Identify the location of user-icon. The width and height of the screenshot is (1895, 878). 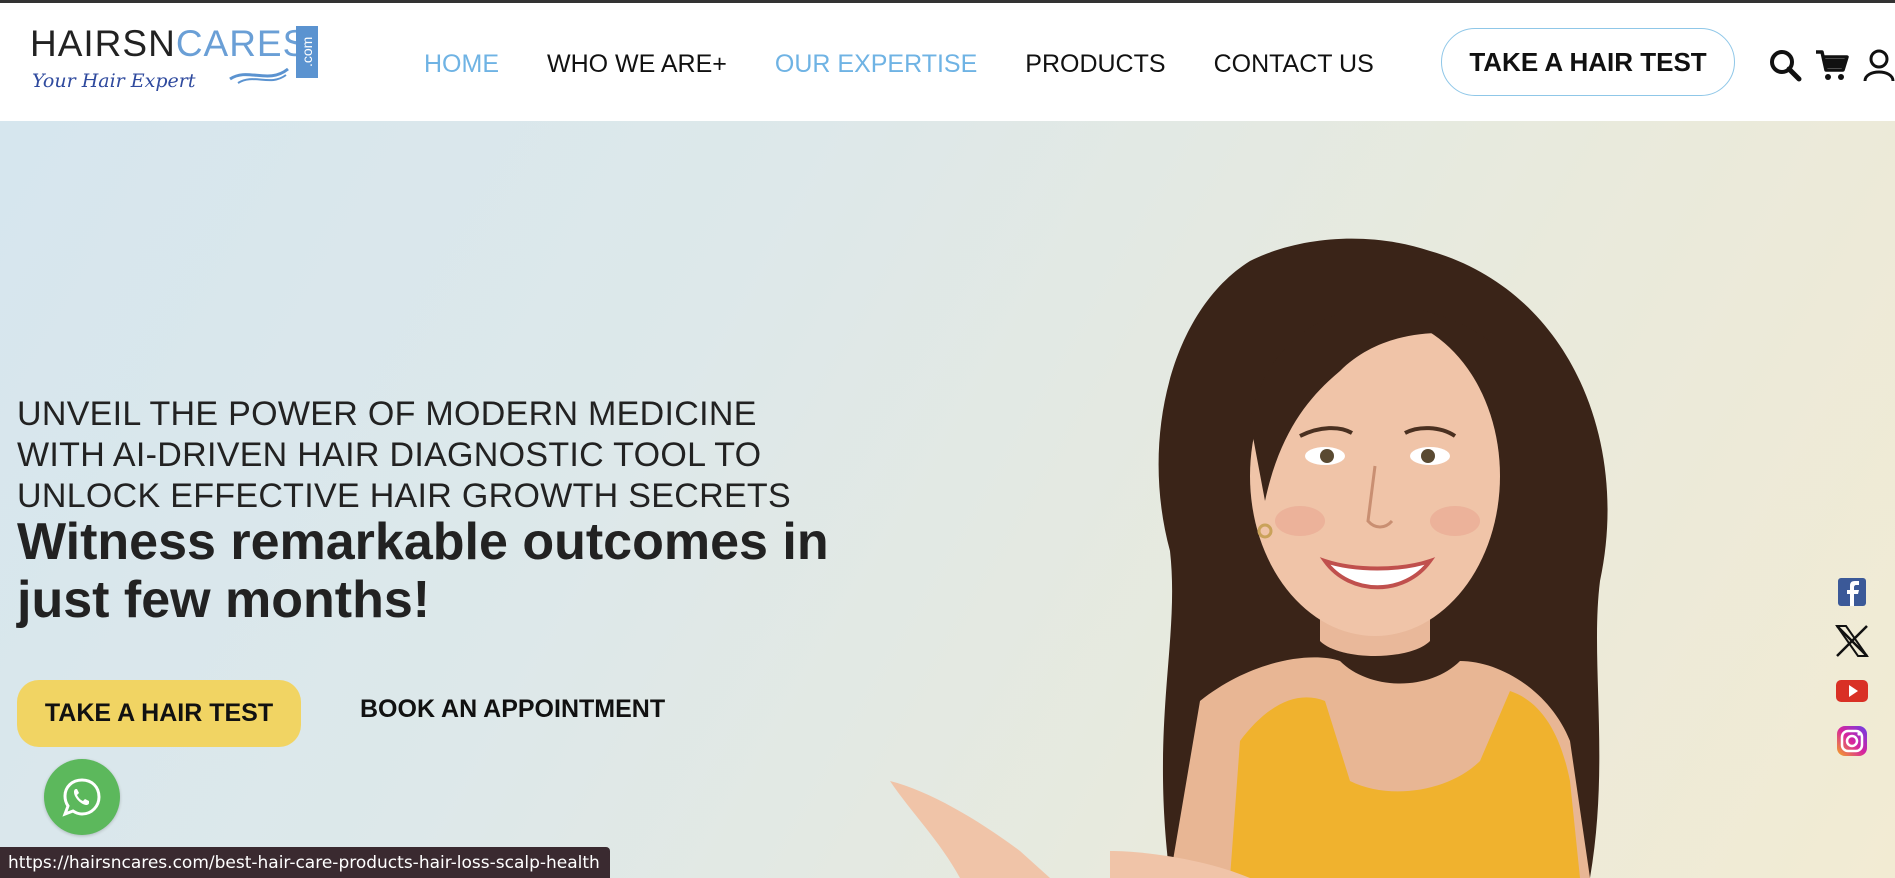
(1878, 65).